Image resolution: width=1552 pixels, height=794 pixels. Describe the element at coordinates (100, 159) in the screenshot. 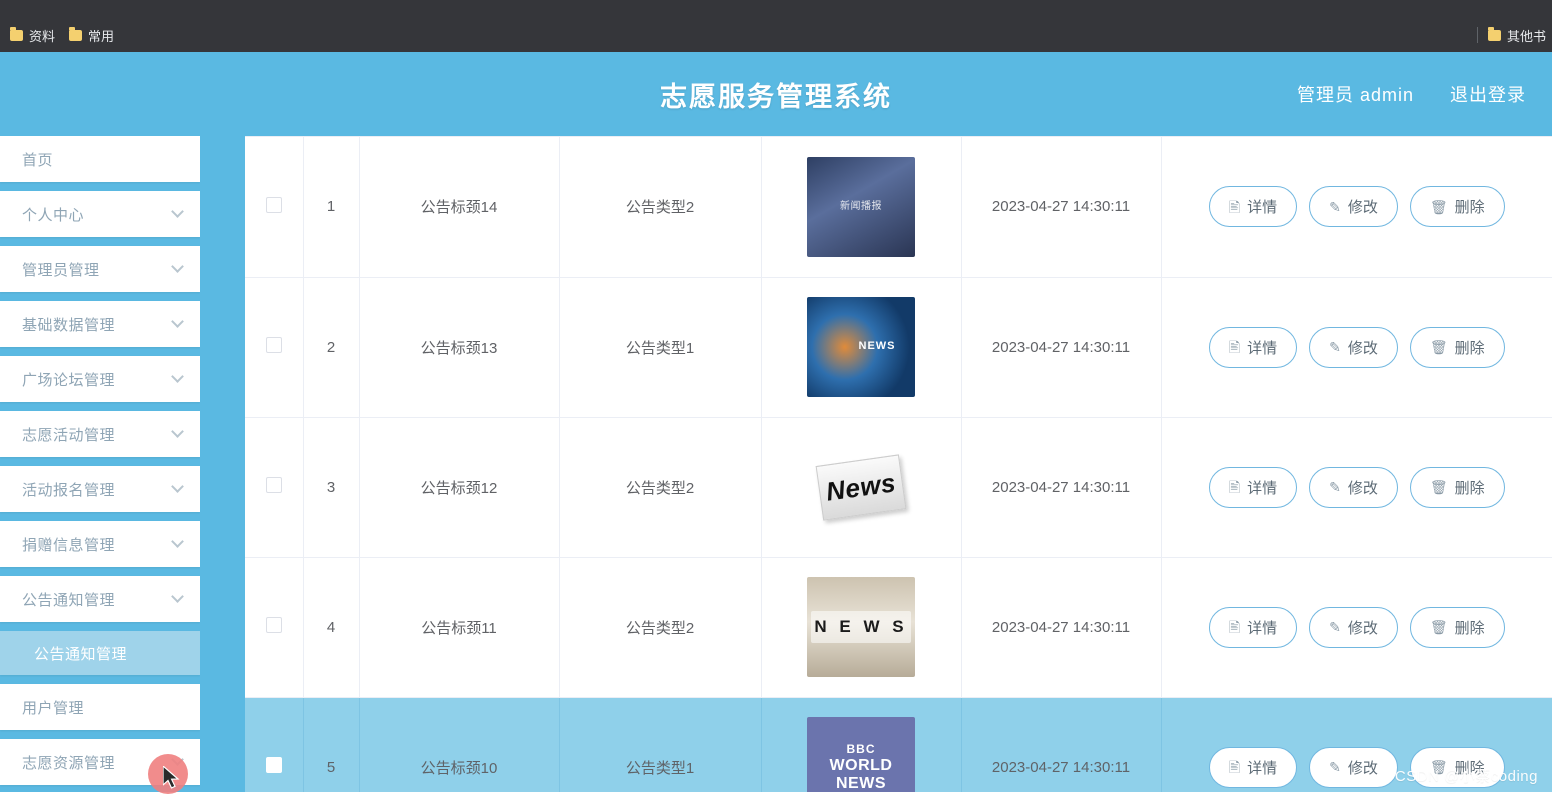

I see `sidebar-item-home: 首页` at that location.